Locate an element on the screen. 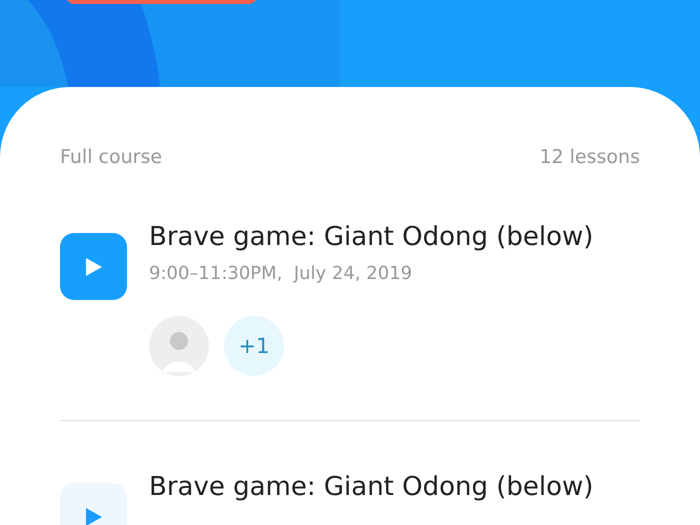 The height and width of the screenshot is (525, 700). lesson-count: 12 lessons is located at coordinates (589, 157).